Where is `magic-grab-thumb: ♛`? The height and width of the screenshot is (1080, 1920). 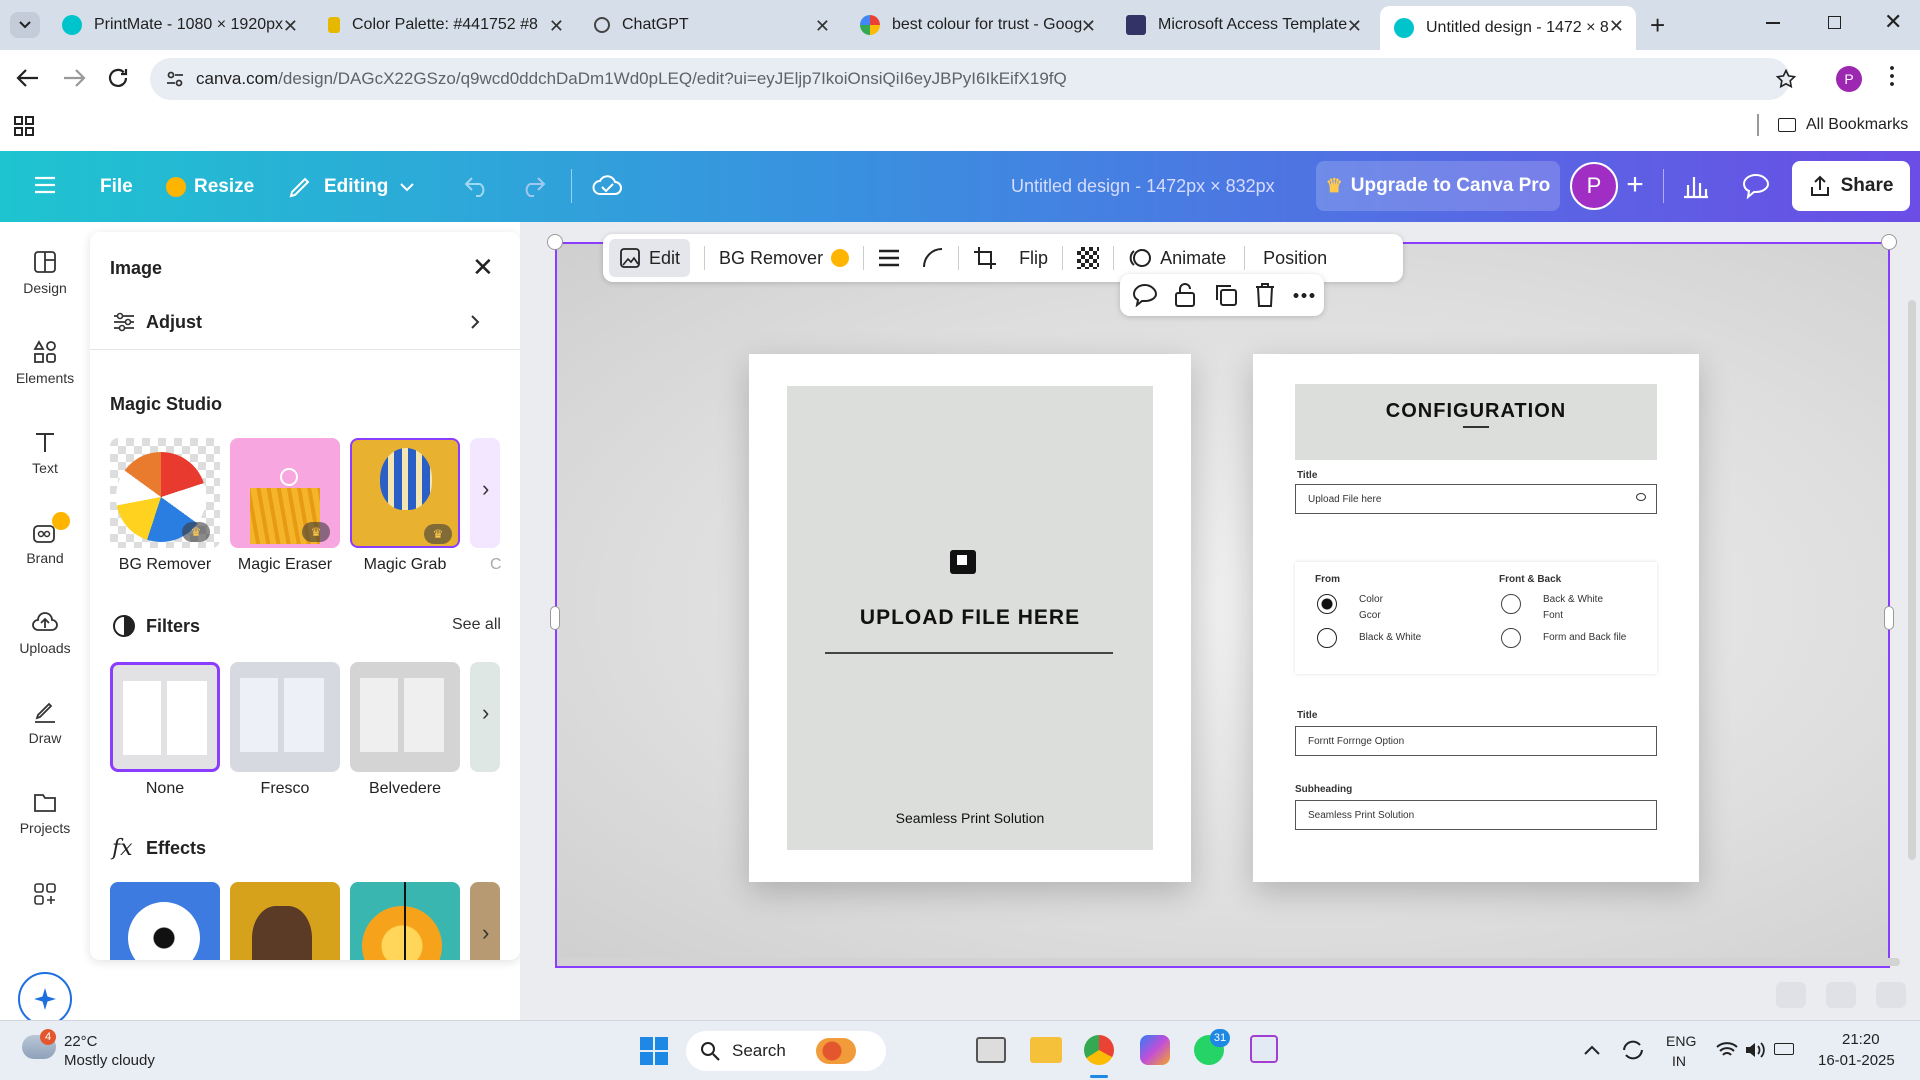 magic-grab-thumb: ♛ is located at coordinates (405, 493).